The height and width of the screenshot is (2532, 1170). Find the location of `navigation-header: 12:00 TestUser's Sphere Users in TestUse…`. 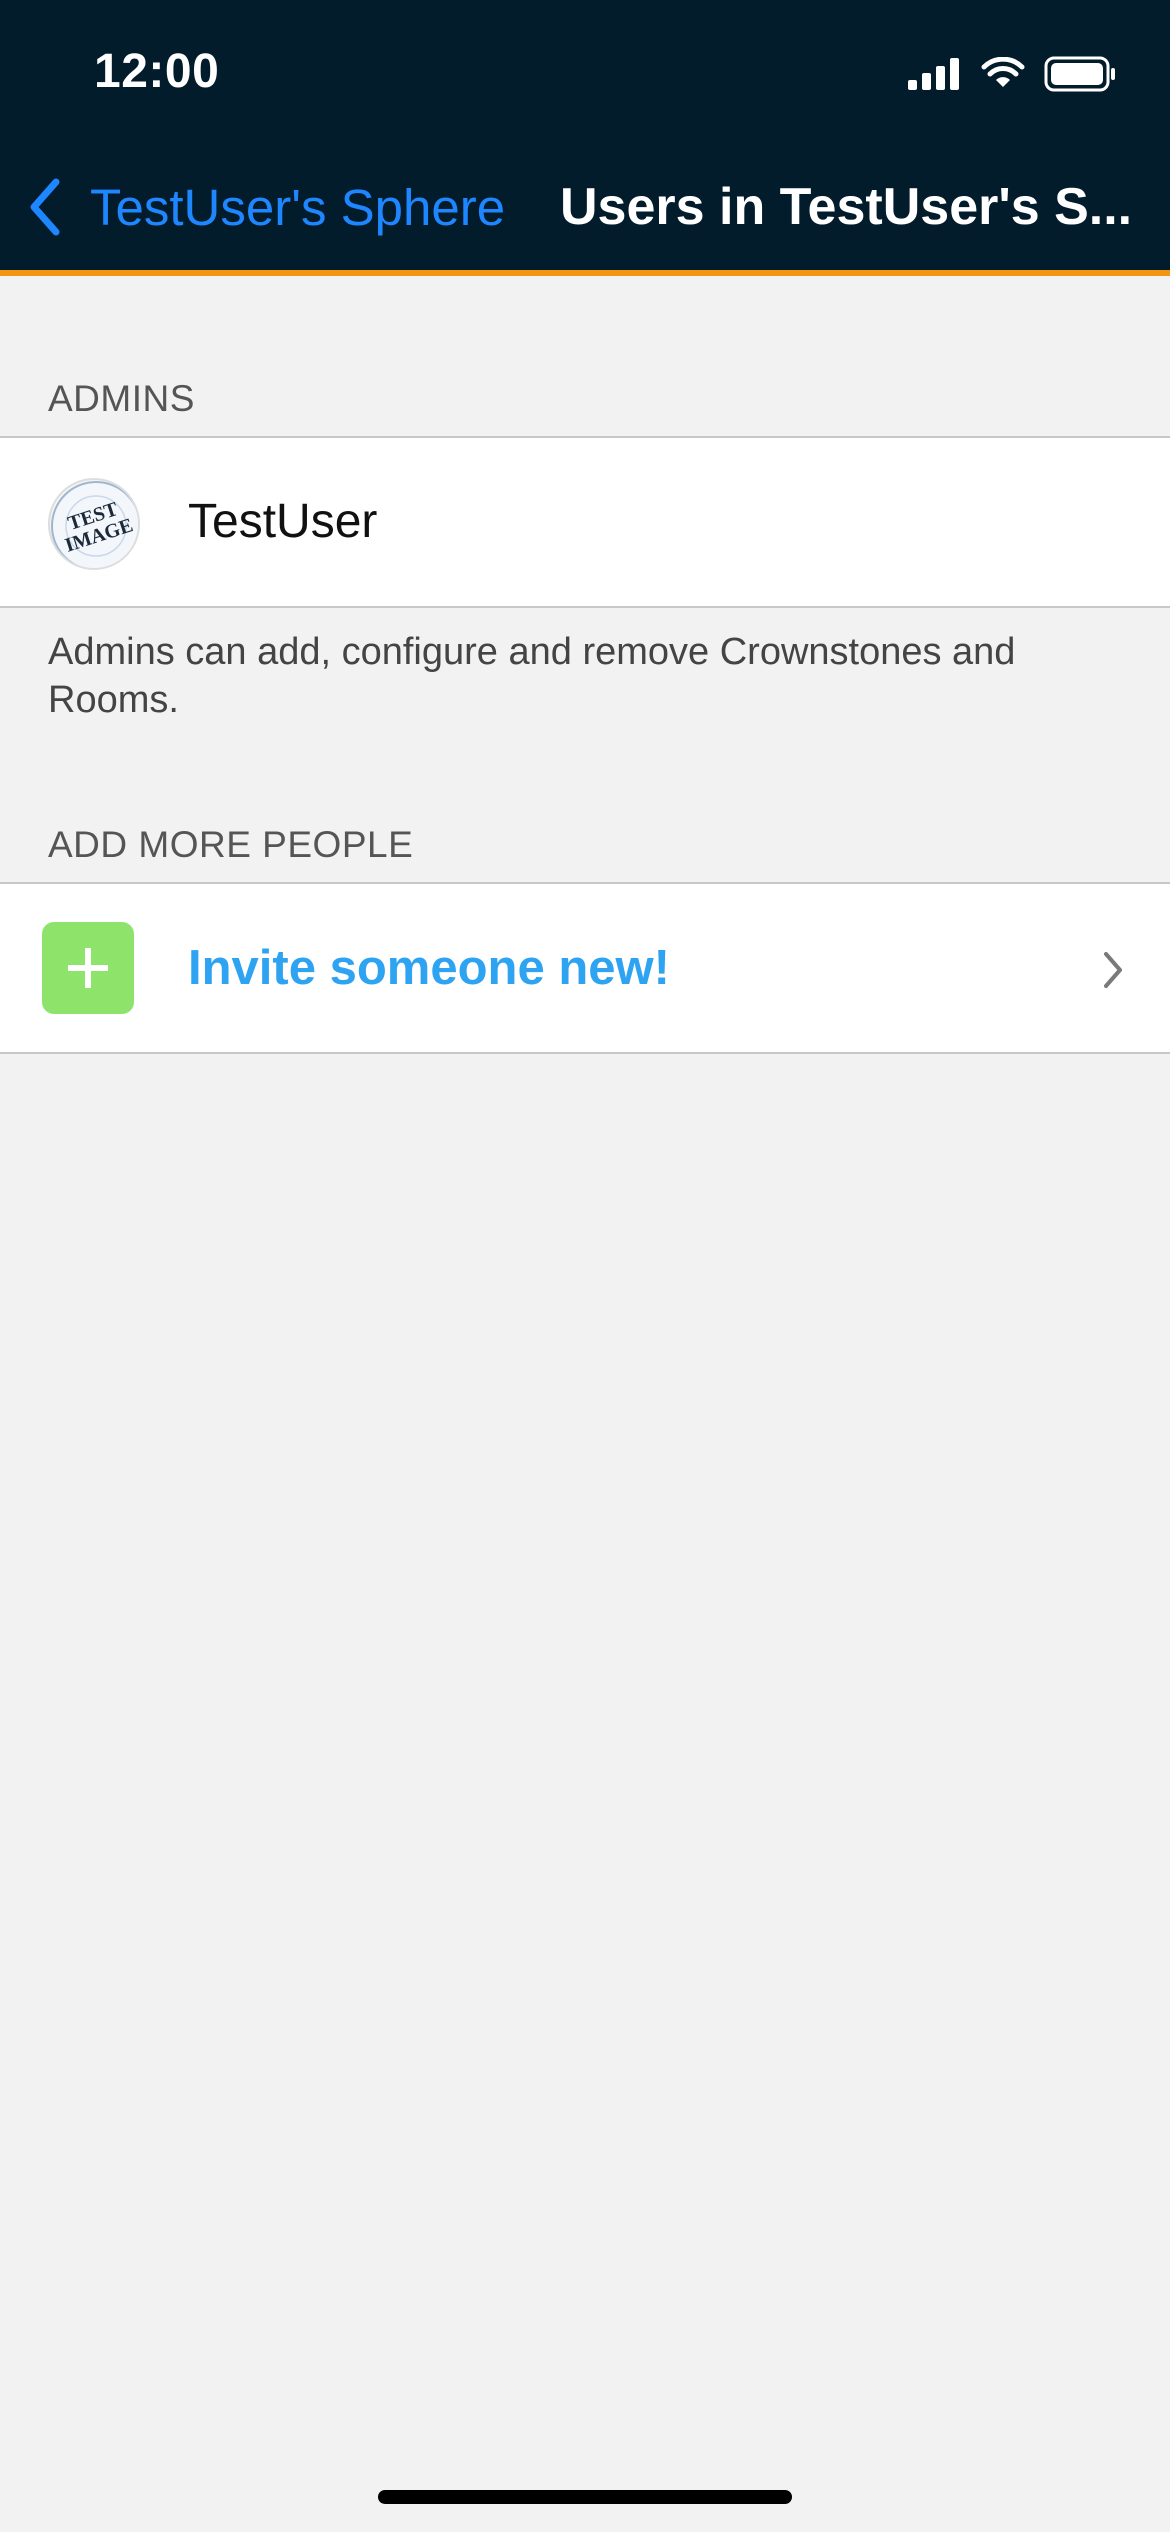

navigation-header: 12:00 TestUser's Sphere Users in TestUse… is located at coordinates (585, 138).